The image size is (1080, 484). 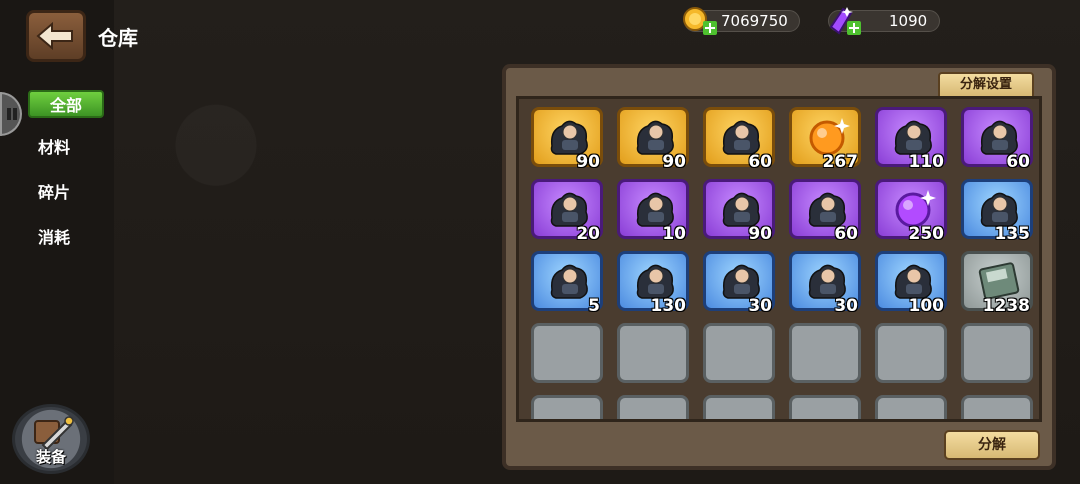 I want to click on back-arrow-icon, so click(x=54, y=36).